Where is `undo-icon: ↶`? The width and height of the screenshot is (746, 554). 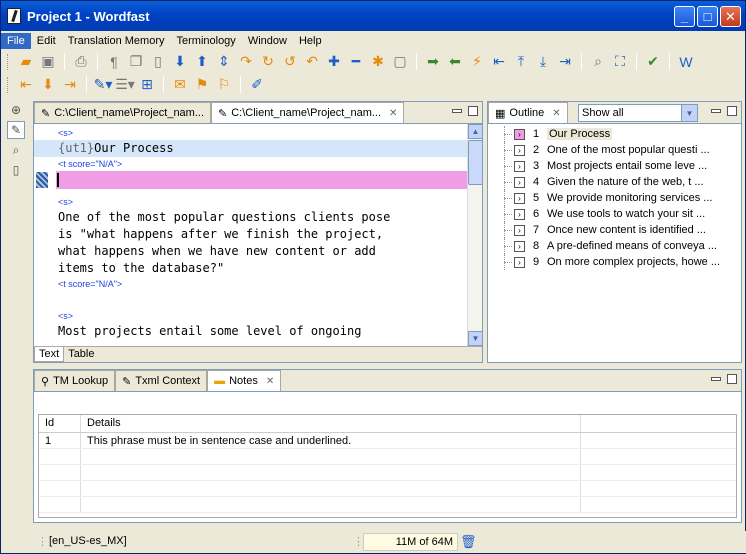 undo-icon: ↶ is located at coordinates (312, 62).